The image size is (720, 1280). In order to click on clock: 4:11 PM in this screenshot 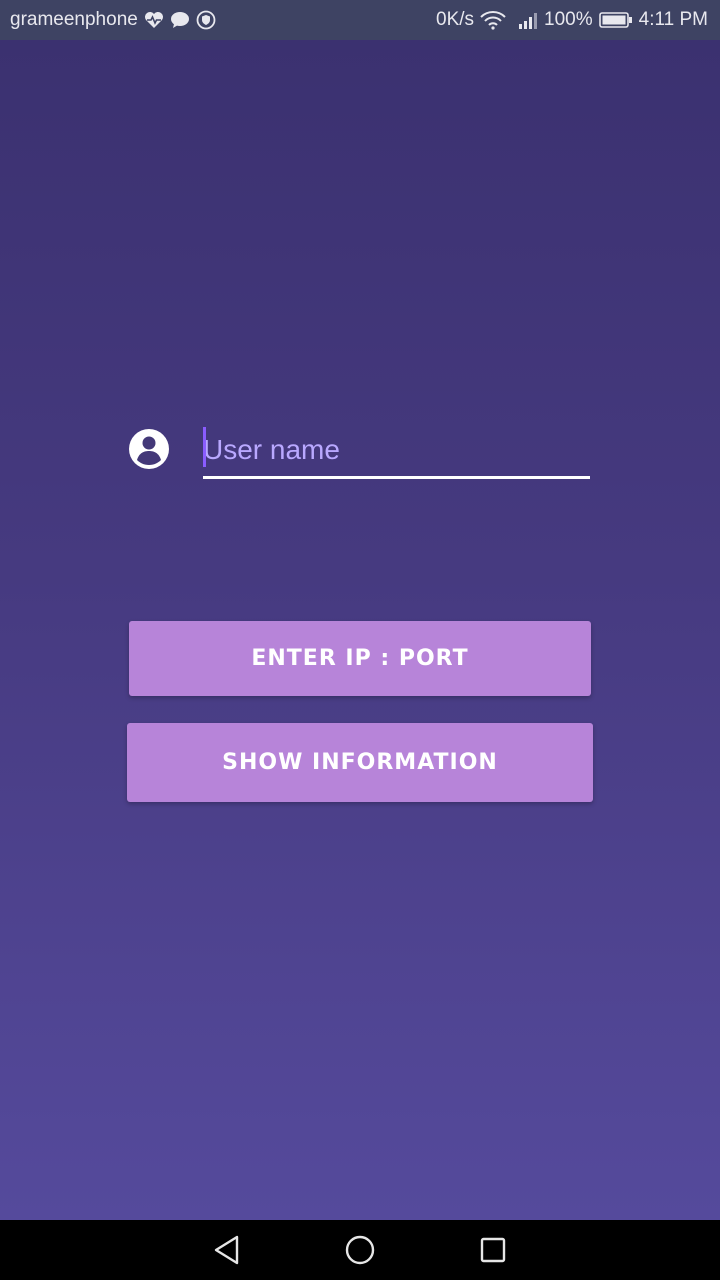, I will do `click(673, 19)`.